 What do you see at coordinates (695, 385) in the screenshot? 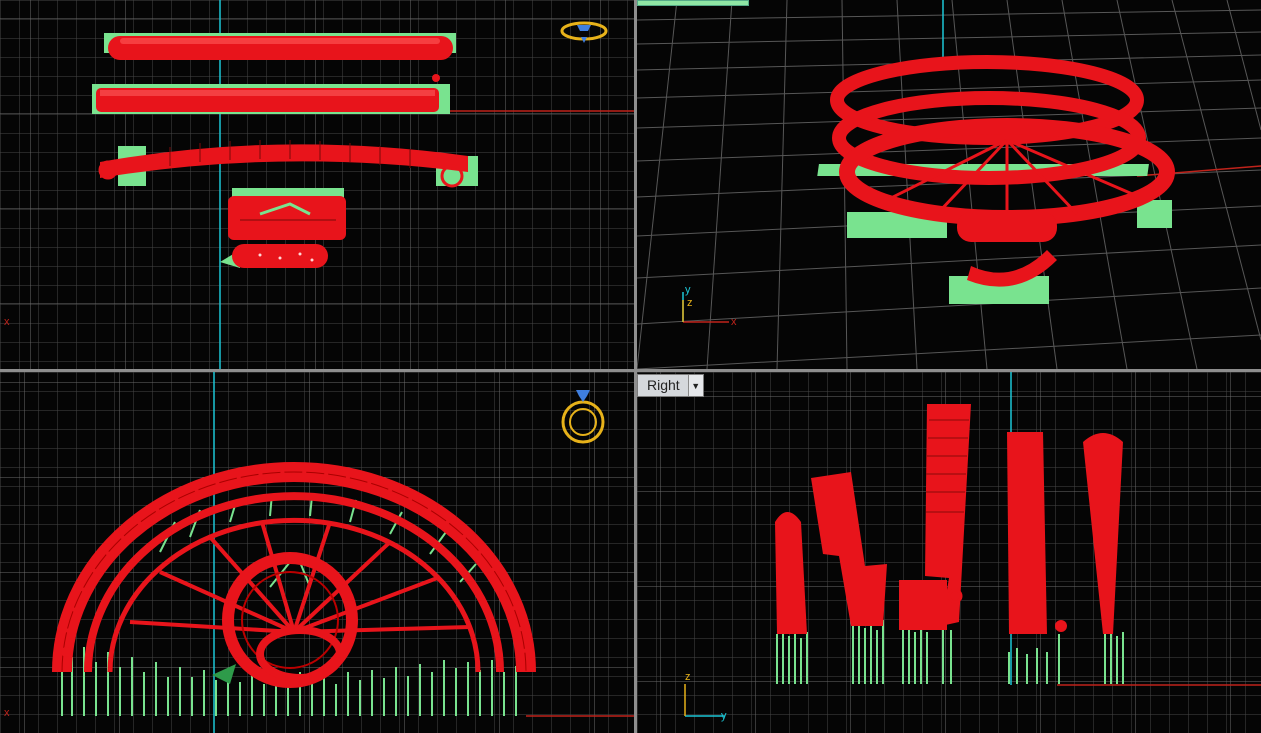
I see `view-dropdown-icon: ▼` at bounding box center [695, 385].